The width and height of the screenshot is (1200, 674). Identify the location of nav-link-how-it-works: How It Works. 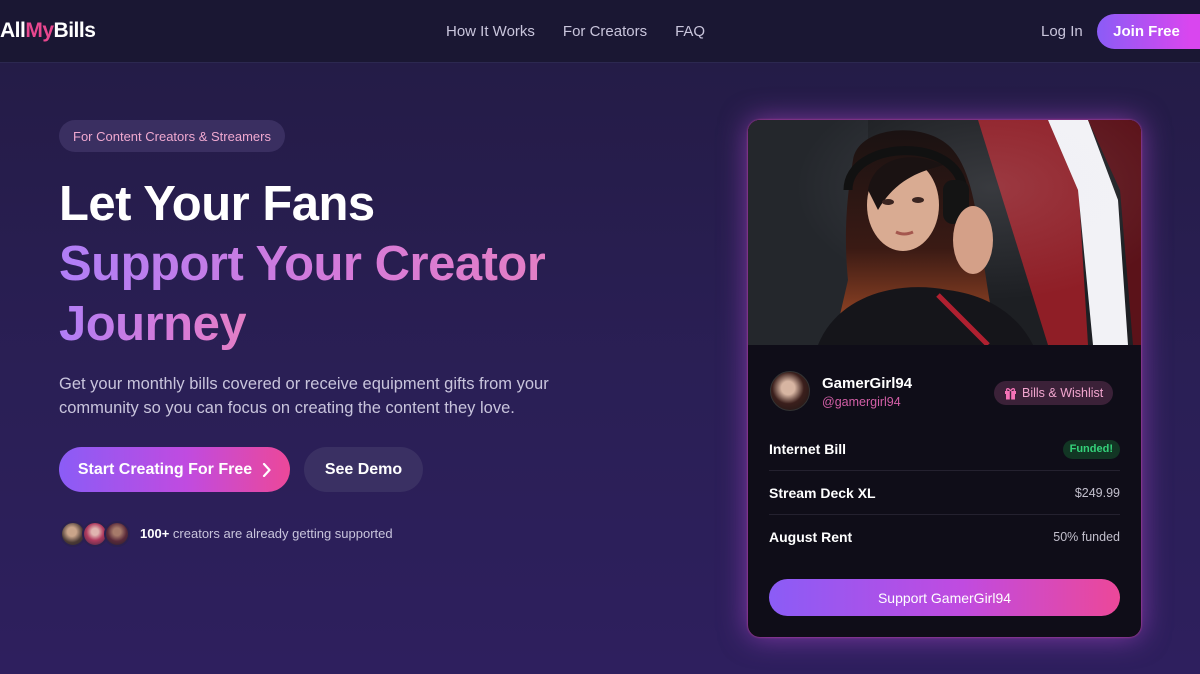
(490, 31).